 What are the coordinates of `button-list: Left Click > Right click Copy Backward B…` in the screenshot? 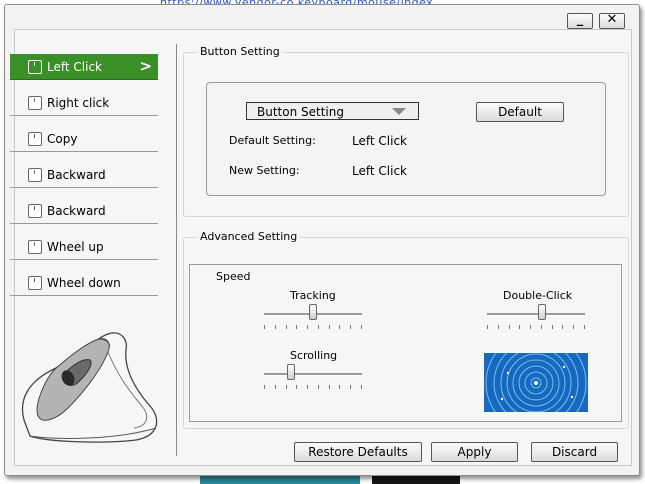 It's located at (84, 180).